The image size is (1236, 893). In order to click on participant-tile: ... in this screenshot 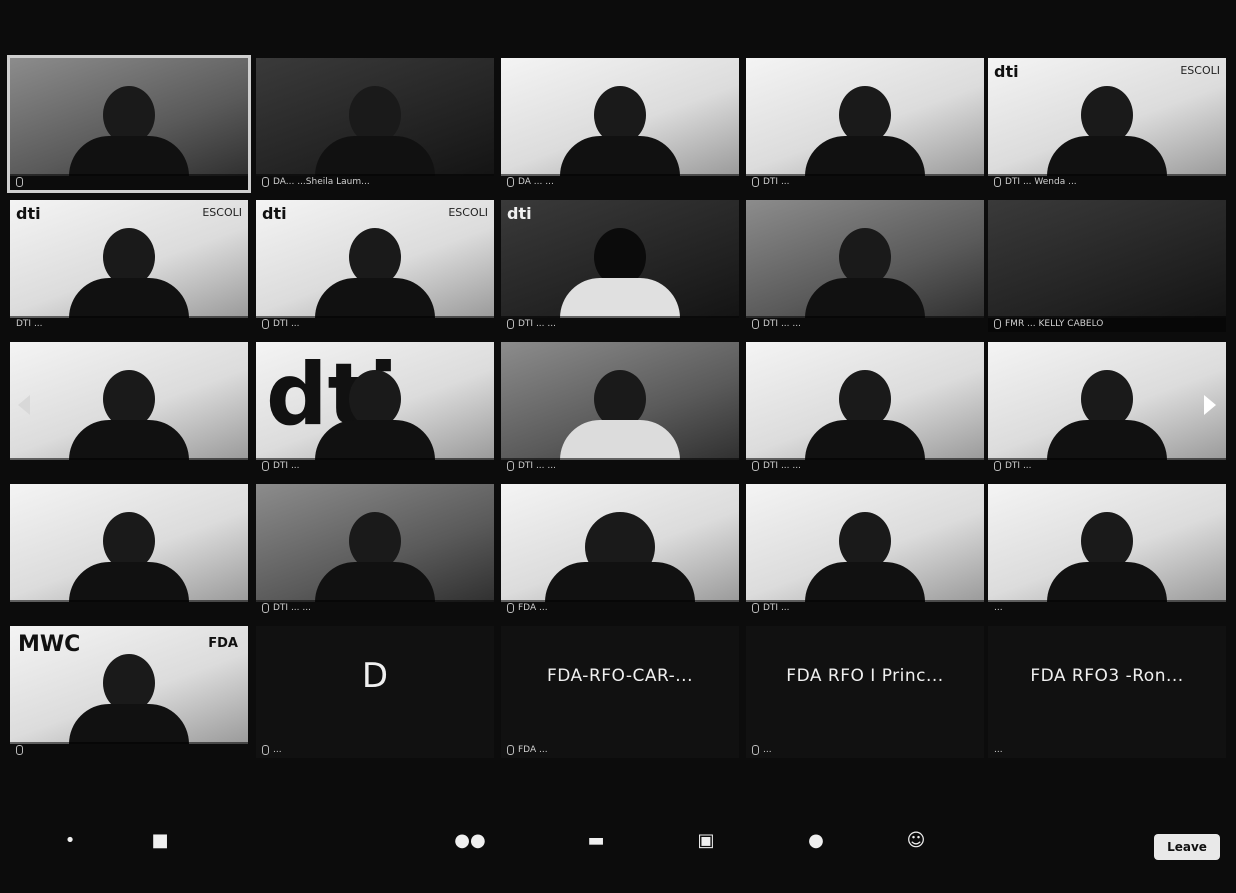, I will do `click(1107, 550)`.